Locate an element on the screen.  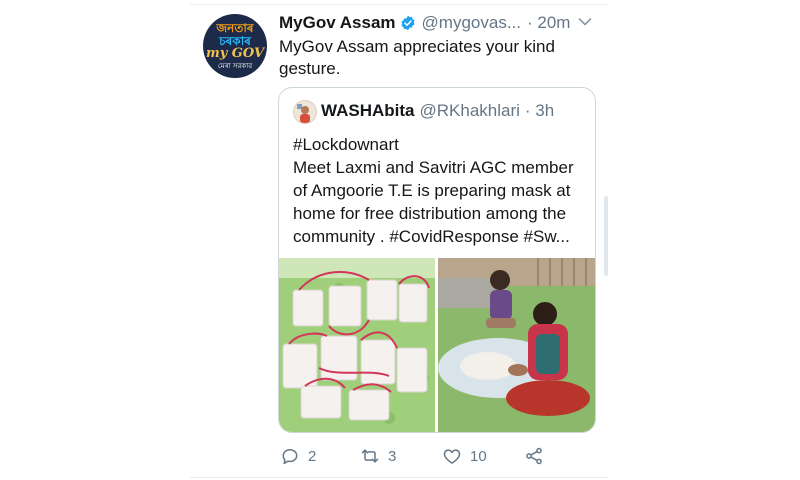
reply-button: 2 is located at coordinates (298, 456).